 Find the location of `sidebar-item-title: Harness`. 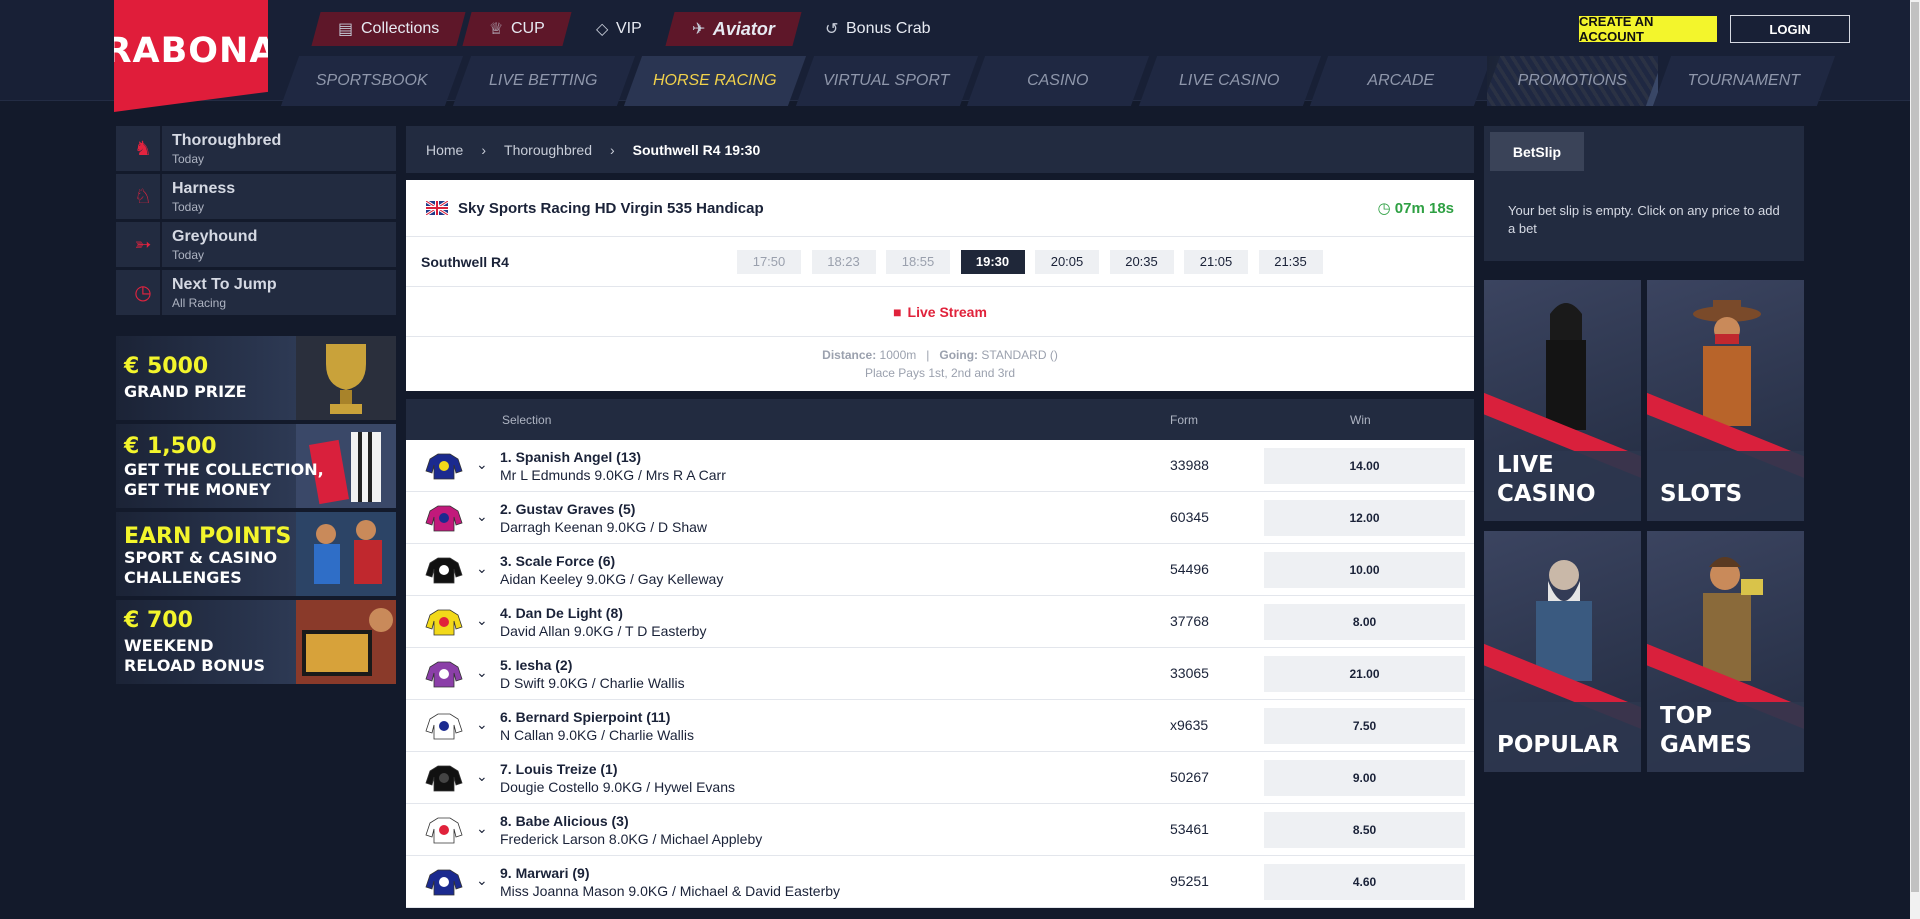

sidebar-item-title: Harness is located at coordinates (204, 188).